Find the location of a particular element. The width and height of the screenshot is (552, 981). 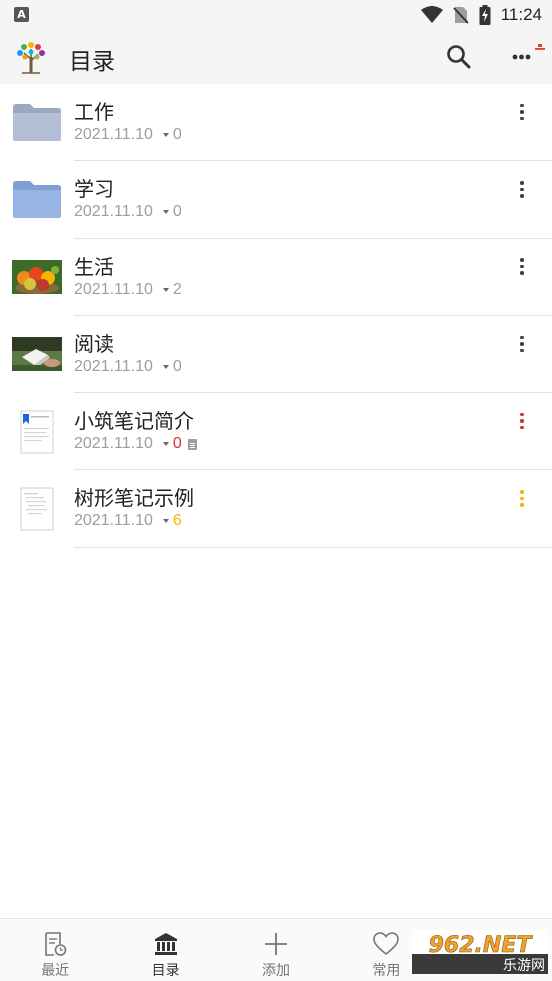

watermark-logo: 962.NET 乐游网 is located at coordinates (480, 952).